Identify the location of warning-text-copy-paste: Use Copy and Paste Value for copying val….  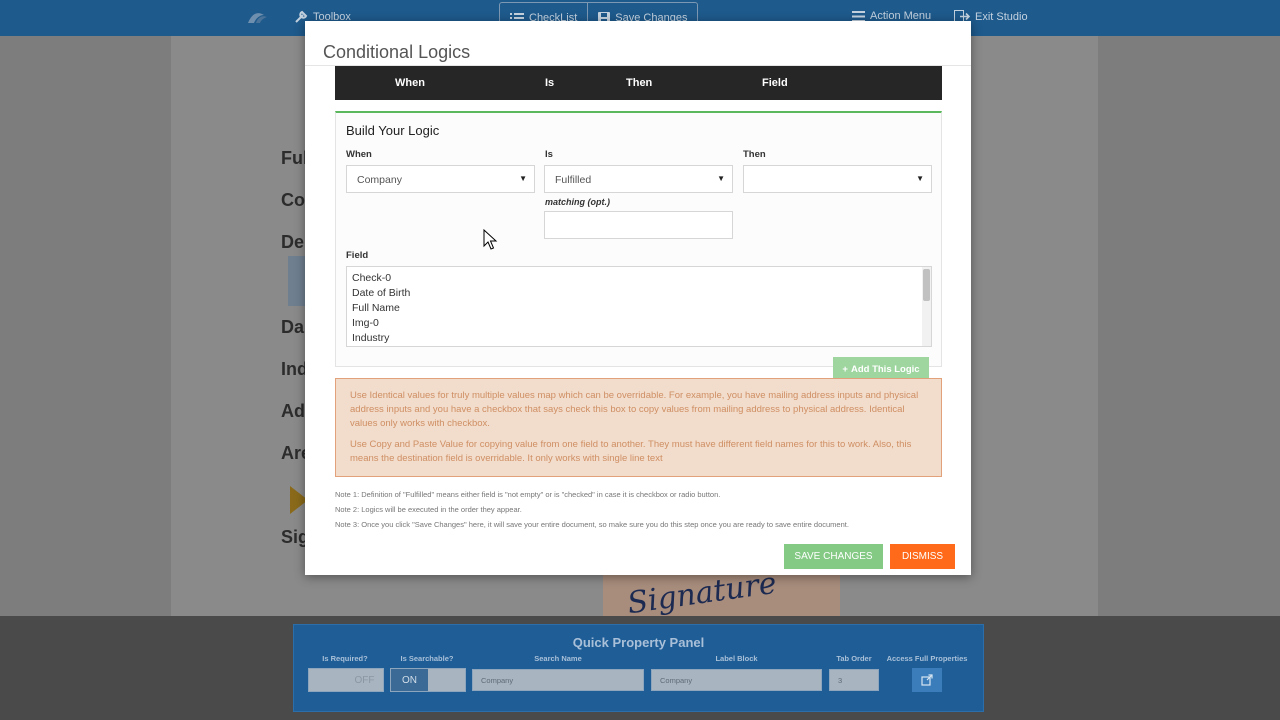
(631, 451).